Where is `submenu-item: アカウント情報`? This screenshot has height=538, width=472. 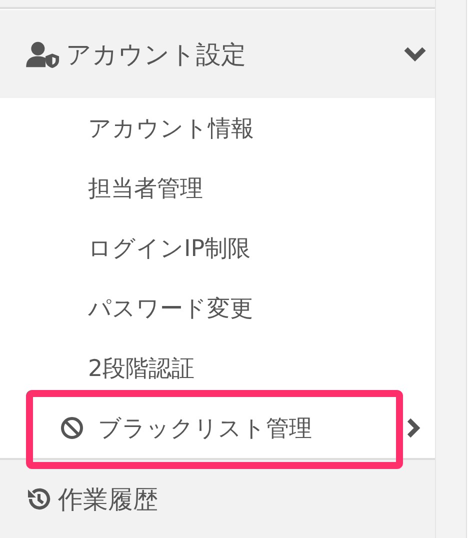
submenu-item: アカウント情報 is located at coordinates (171, 128).